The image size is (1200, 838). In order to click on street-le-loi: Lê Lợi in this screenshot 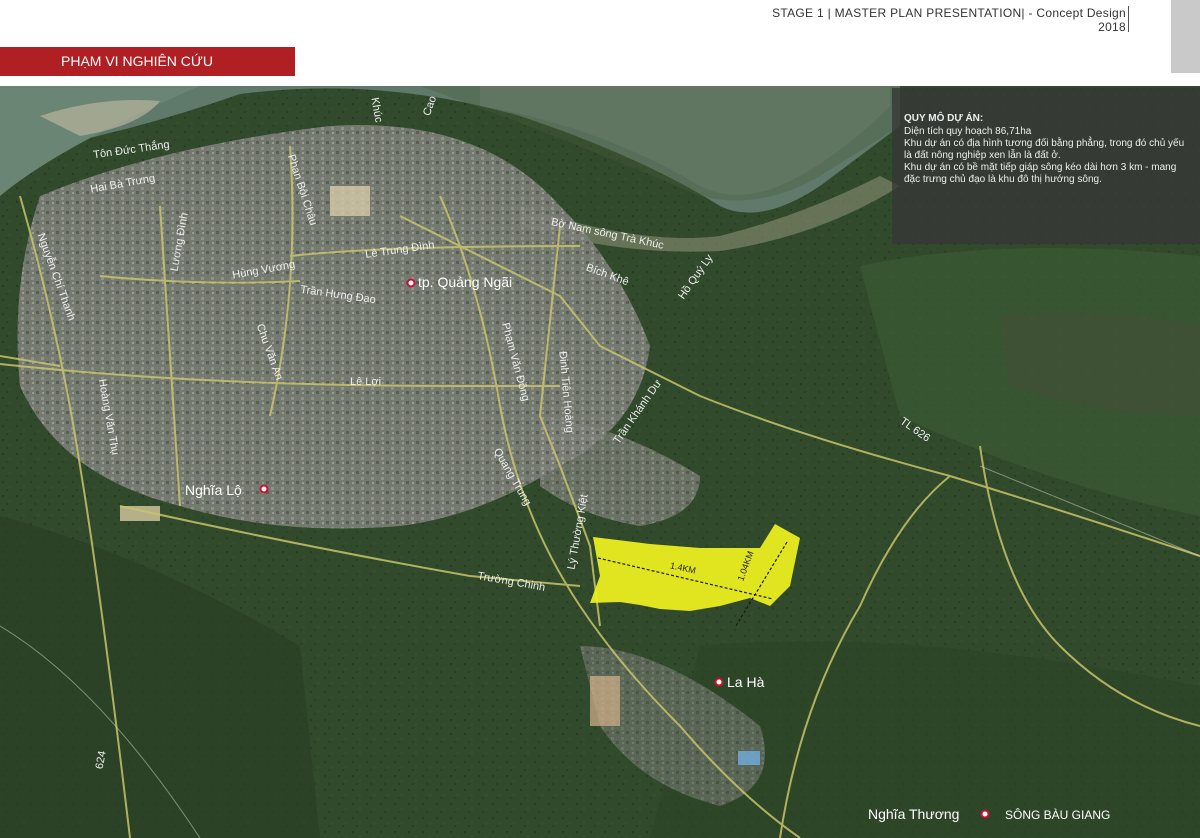, I will do `click(366, 382)`.